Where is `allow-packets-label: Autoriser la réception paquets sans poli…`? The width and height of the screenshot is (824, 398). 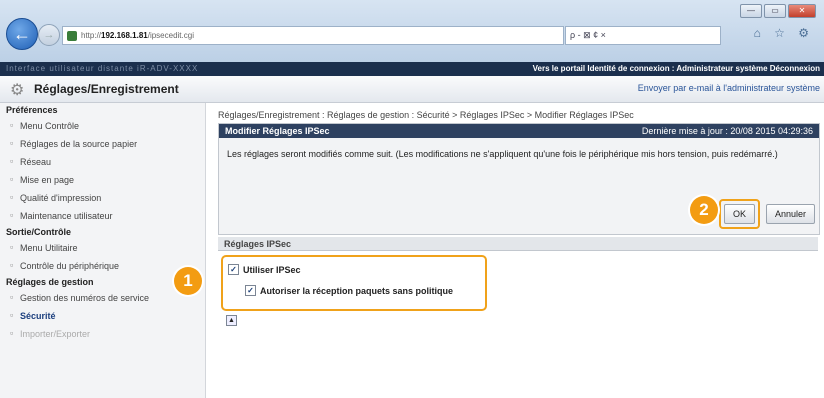 allow-packets-label: Autoriser la réception paquets sans poli… is located at coordinates (357, 290).